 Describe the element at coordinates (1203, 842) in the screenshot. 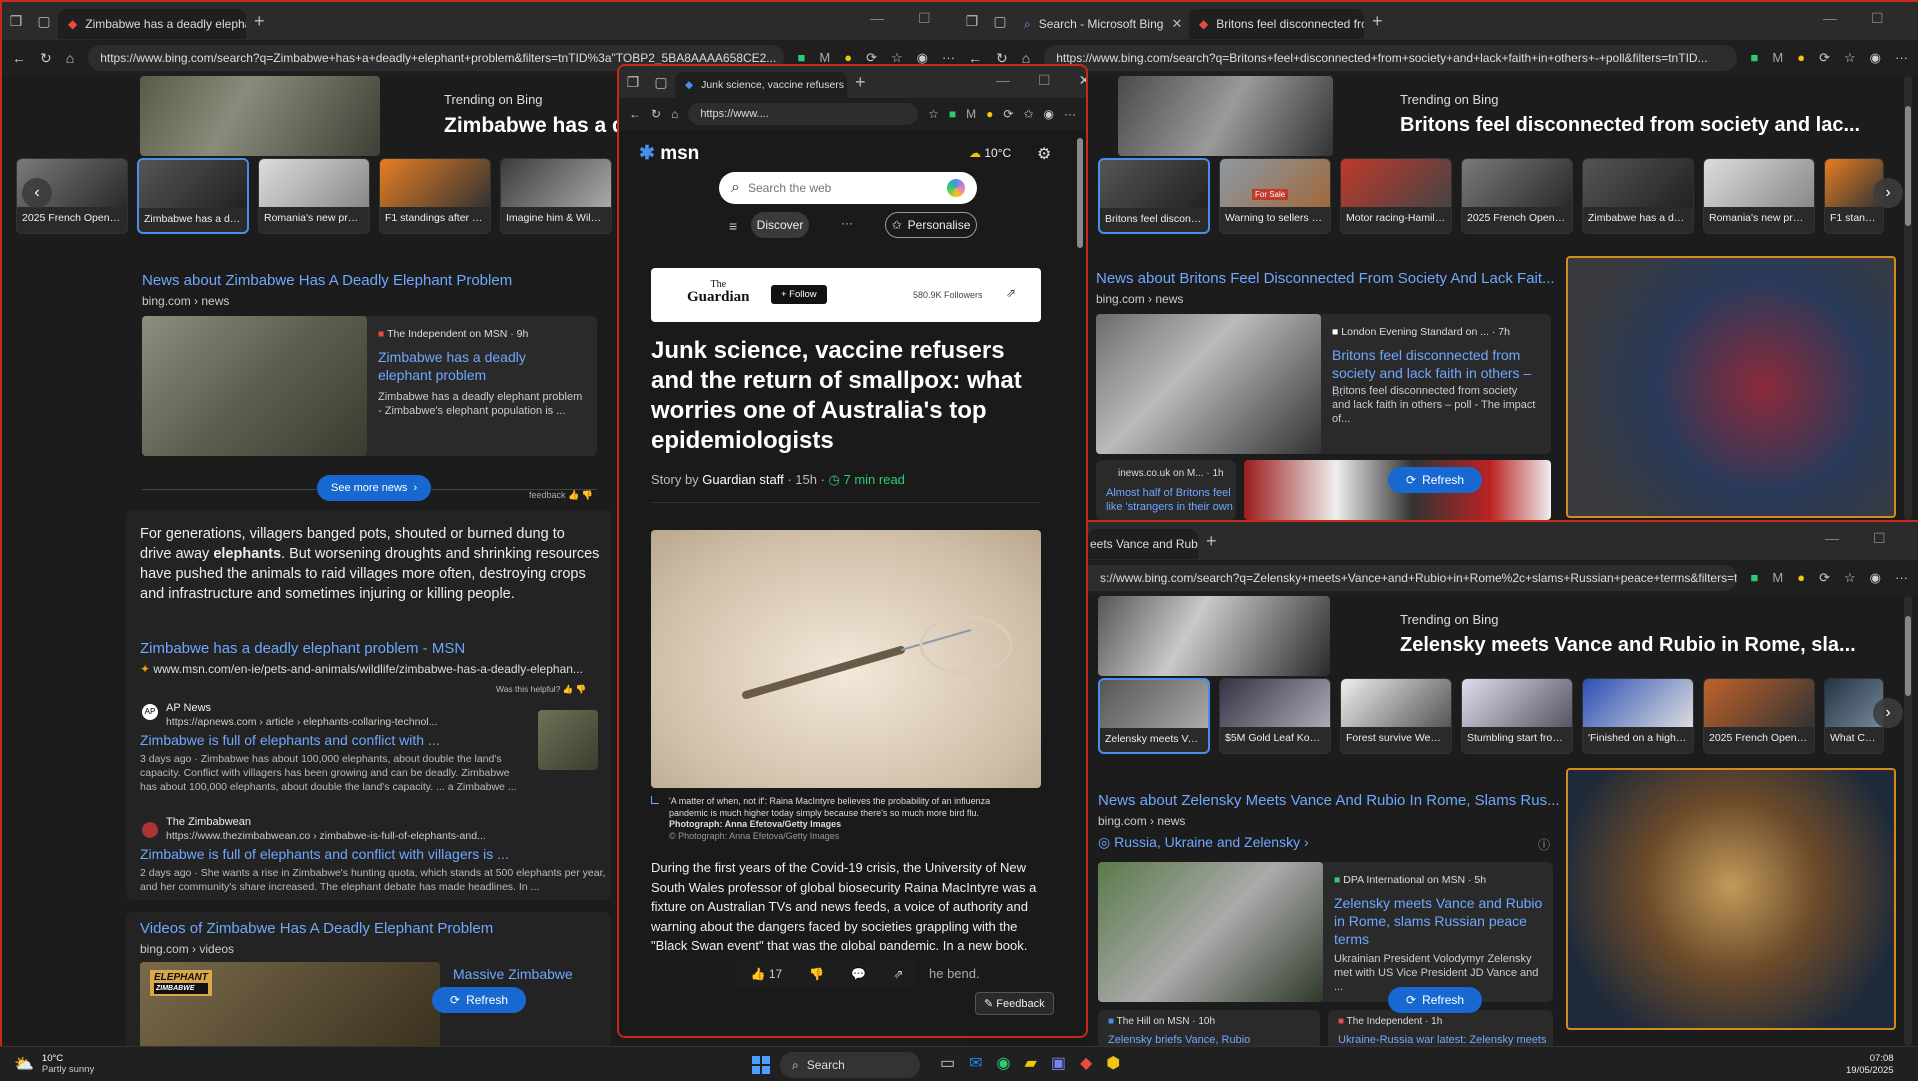

I see `topic-link: ◎ Russia, Ukraine and Zelensky ›` at that location.